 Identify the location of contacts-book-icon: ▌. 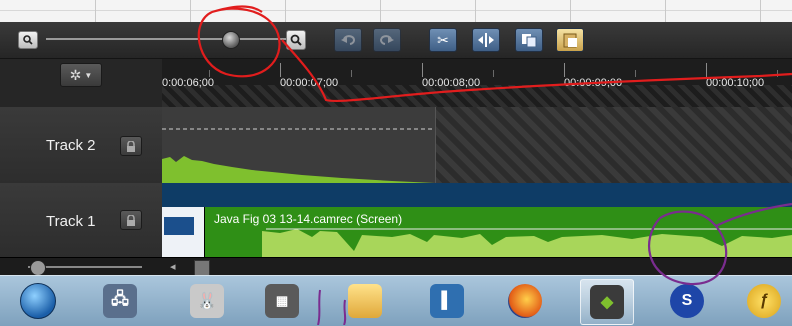
(447, 301).